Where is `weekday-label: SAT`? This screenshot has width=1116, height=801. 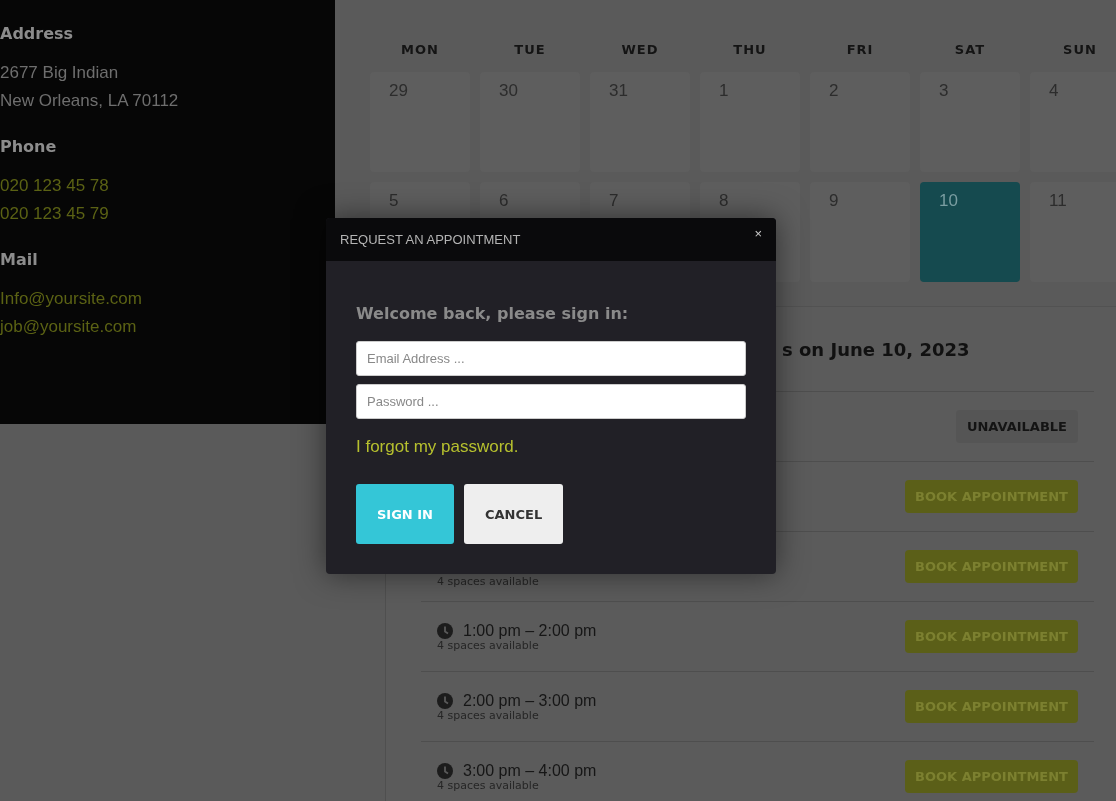 weekday-label: SAT is located at coordinates (970, 50).